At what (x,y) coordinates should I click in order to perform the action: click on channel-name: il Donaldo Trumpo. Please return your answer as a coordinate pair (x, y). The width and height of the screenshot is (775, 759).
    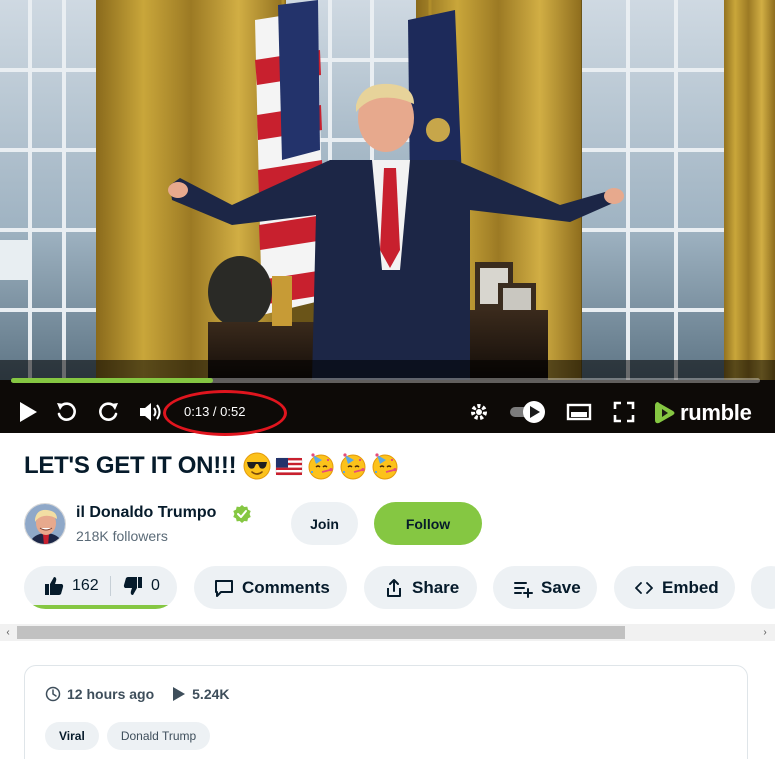
    Looking at the image, I should click on (146, 513).